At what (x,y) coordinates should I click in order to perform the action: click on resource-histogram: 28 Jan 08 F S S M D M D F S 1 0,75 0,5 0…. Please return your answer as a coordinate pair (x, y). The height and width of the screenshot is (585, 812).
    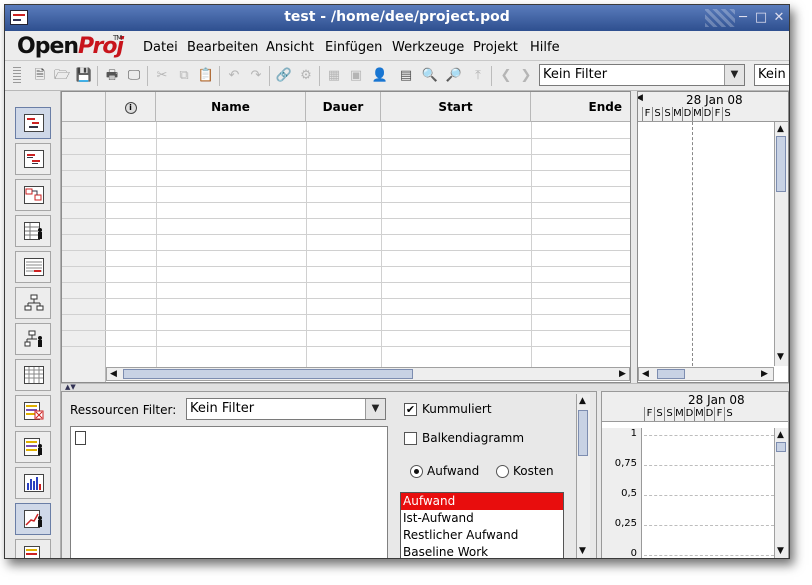
    Looking at the image, I should click on (695, 474).